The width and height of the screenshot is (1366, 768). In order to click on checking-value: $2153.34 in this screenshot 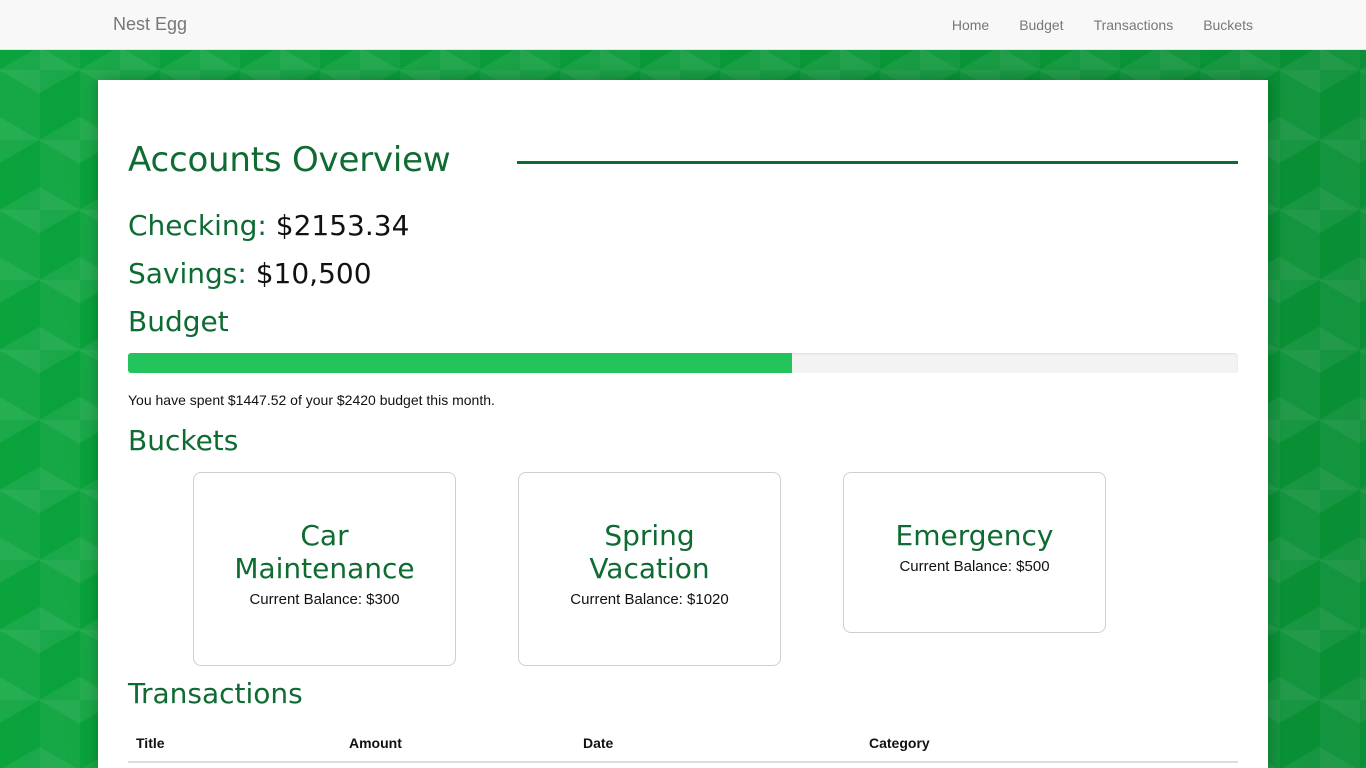, I will do `click(342, 225)`.